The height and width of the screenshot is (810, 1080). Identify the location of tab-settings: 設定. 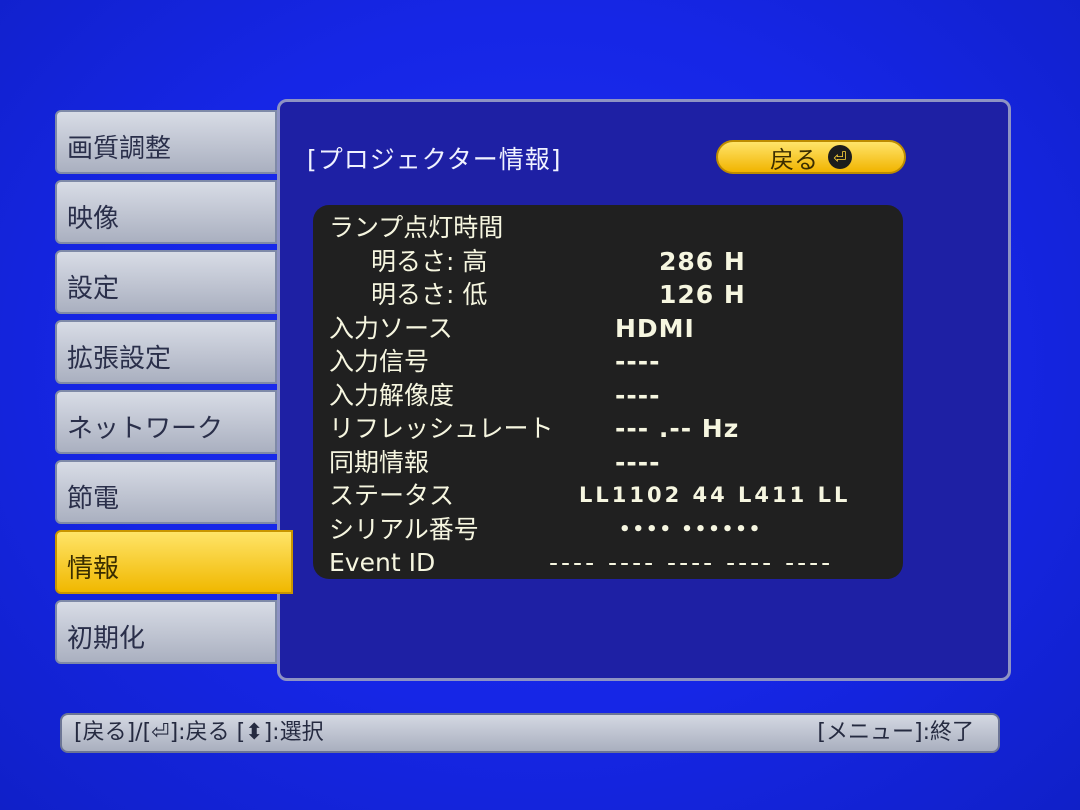
(166, 282).